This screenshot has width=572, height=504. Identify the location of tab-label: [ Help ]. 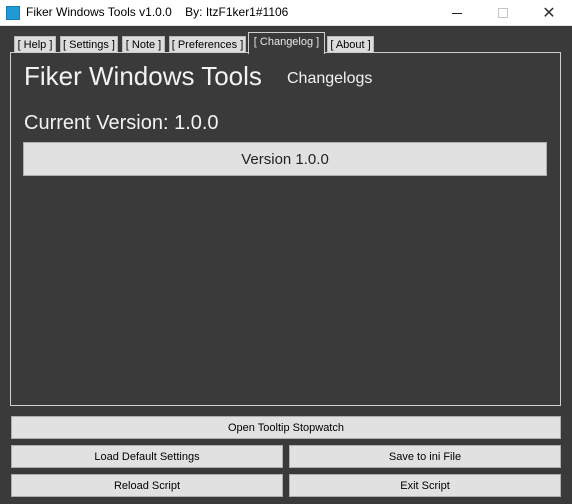
(35, 45).